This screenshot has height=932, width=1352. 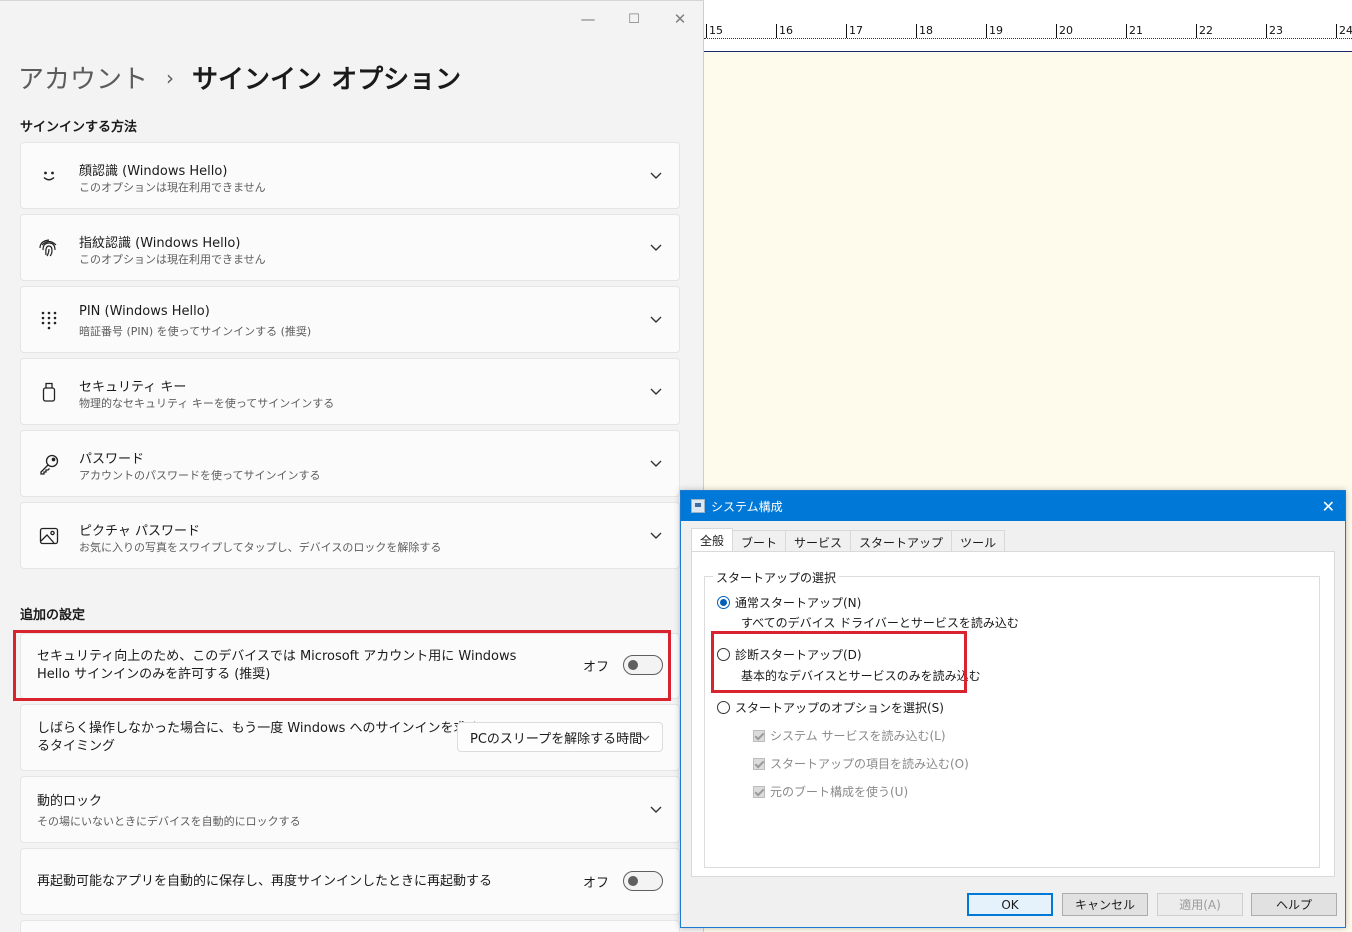 I want to click on apply-button: 適用(A), so click(x=1200, y=904).